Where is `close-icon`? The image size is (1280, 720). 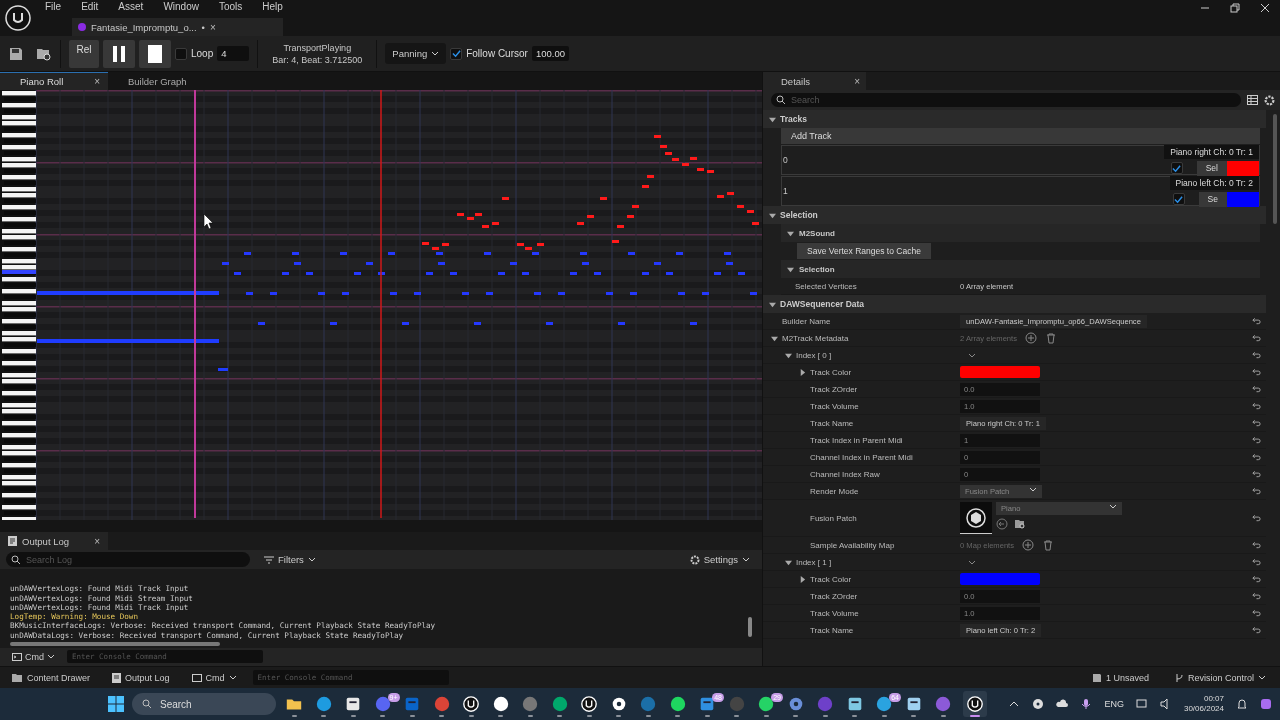 close-icon is located at coordinates (1265, 8).